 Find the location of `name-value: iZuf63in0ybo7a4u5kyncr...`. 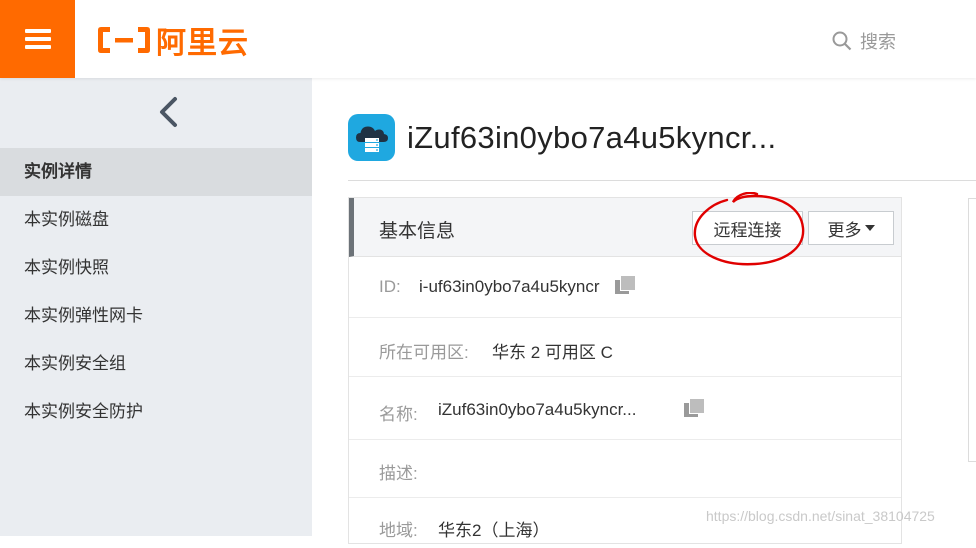

name-value: iZuf63in0ybo7a4u5kyncr... is located at coordinates (537, 409).